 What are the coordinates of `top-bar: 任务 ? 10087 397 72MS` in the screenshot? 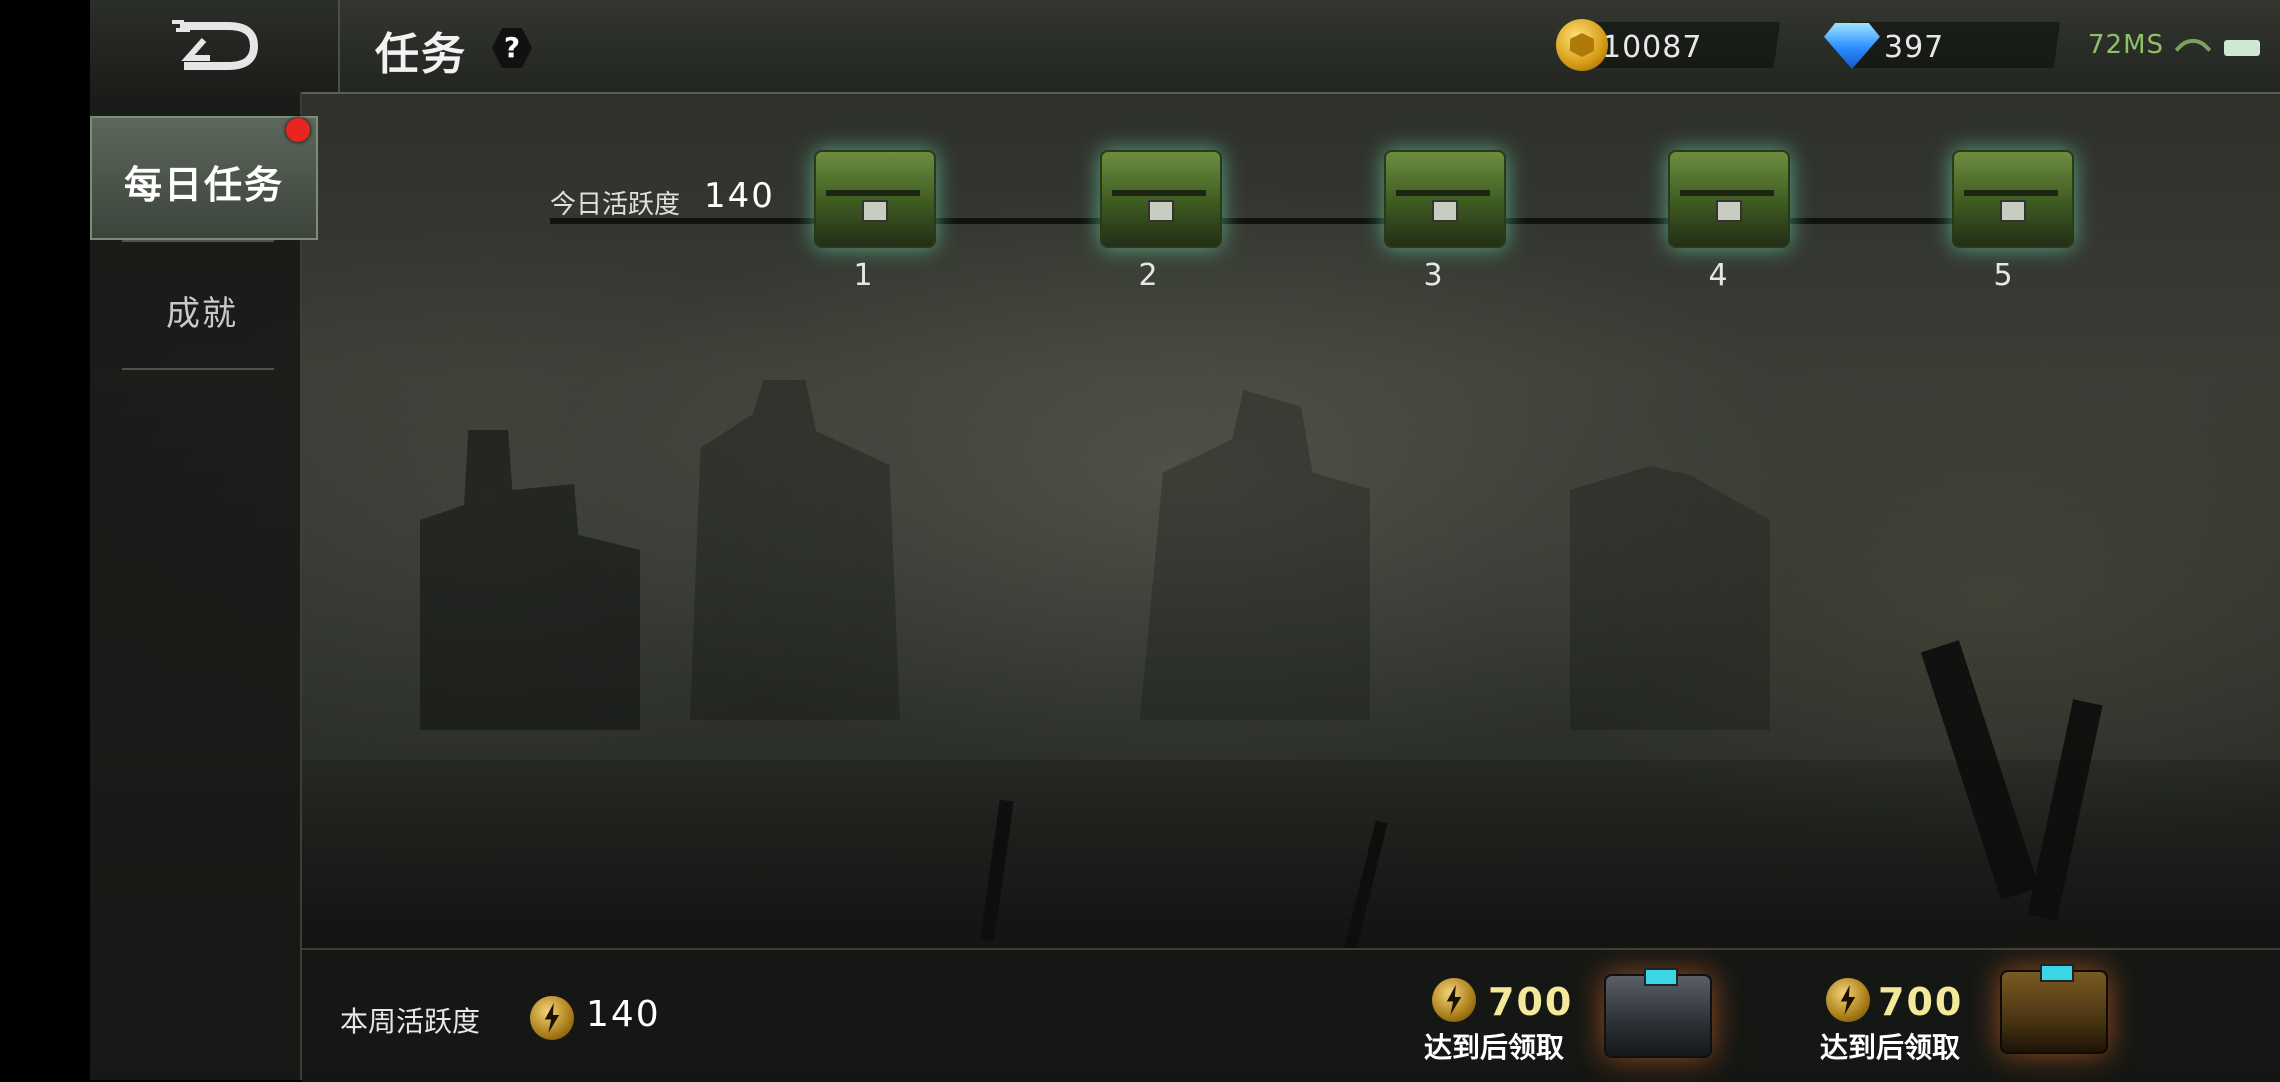 It's located at (1185, 47).